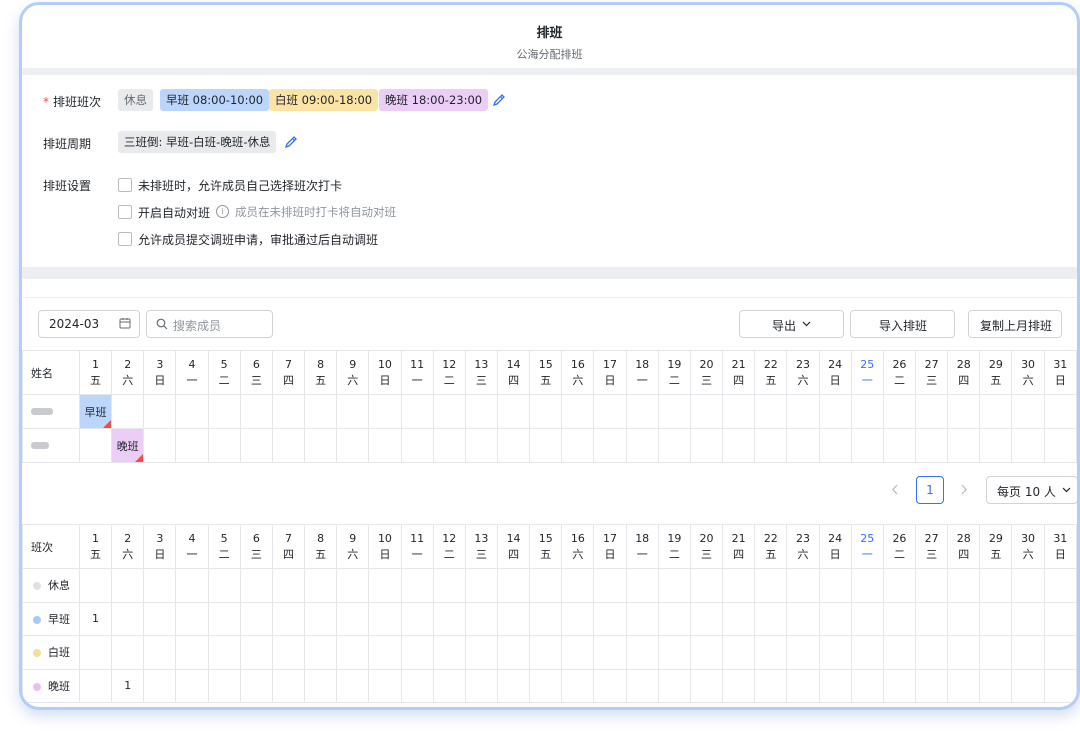 The height and width of the screenshot is (731, 1080). I want to click on shift-header: 班次, so click(51, 546).